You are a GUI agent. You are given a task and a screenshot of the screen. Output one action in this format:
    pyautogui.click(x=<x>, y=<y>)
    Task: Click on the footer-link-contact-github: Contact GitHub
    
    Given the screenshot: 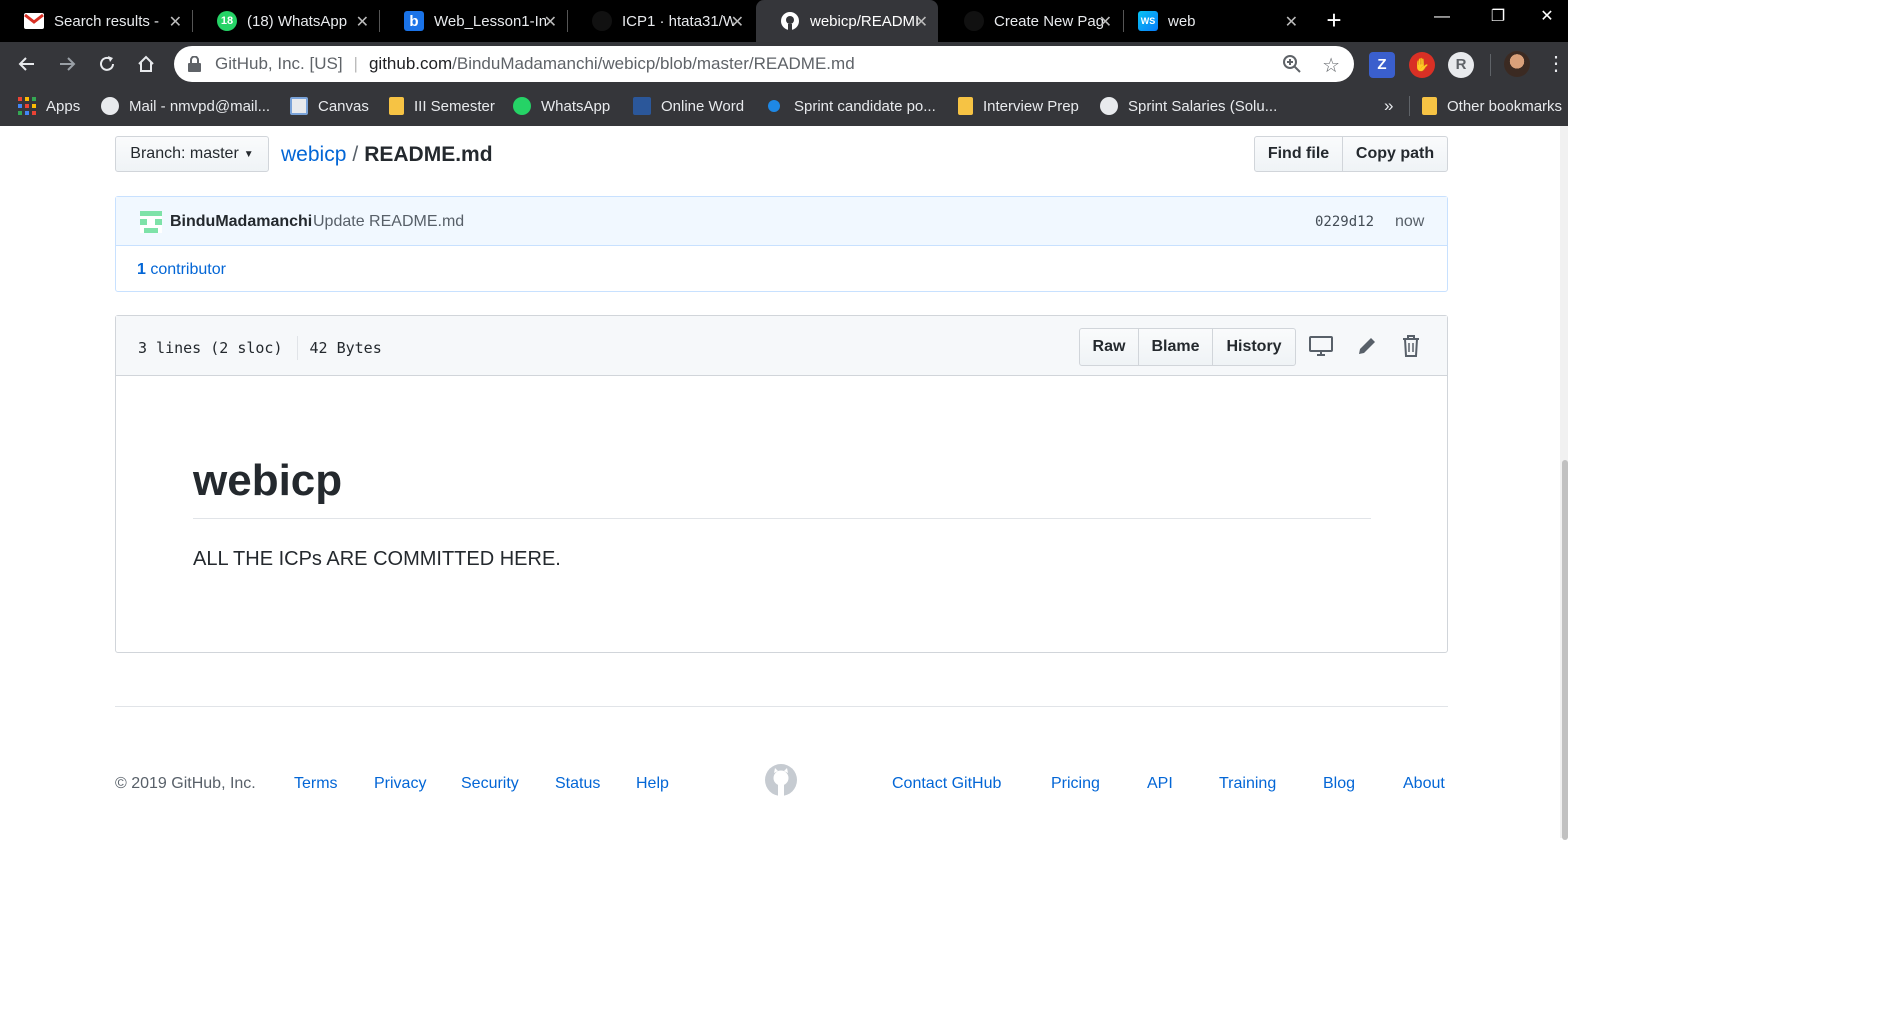 What is the action you would take?
    pyautogui.click(x=946, y=784)
    